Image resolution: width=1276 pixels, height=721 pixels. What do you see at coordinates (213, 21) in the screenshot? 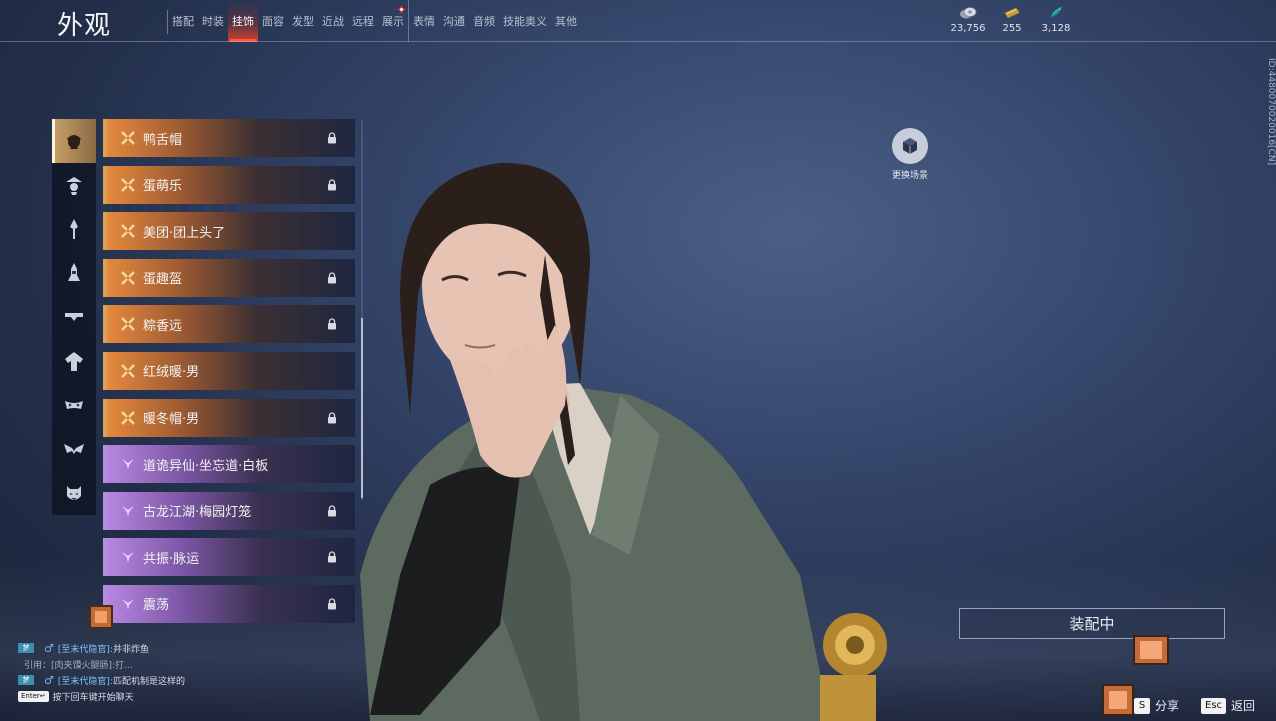
I see `tab-fashion: 时装` at bounding box center [213, 21].